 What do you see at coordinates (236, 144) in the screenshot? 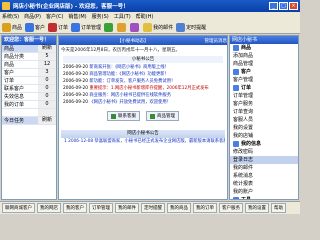
I see `folder-icon` at bounding box center [236, 144].